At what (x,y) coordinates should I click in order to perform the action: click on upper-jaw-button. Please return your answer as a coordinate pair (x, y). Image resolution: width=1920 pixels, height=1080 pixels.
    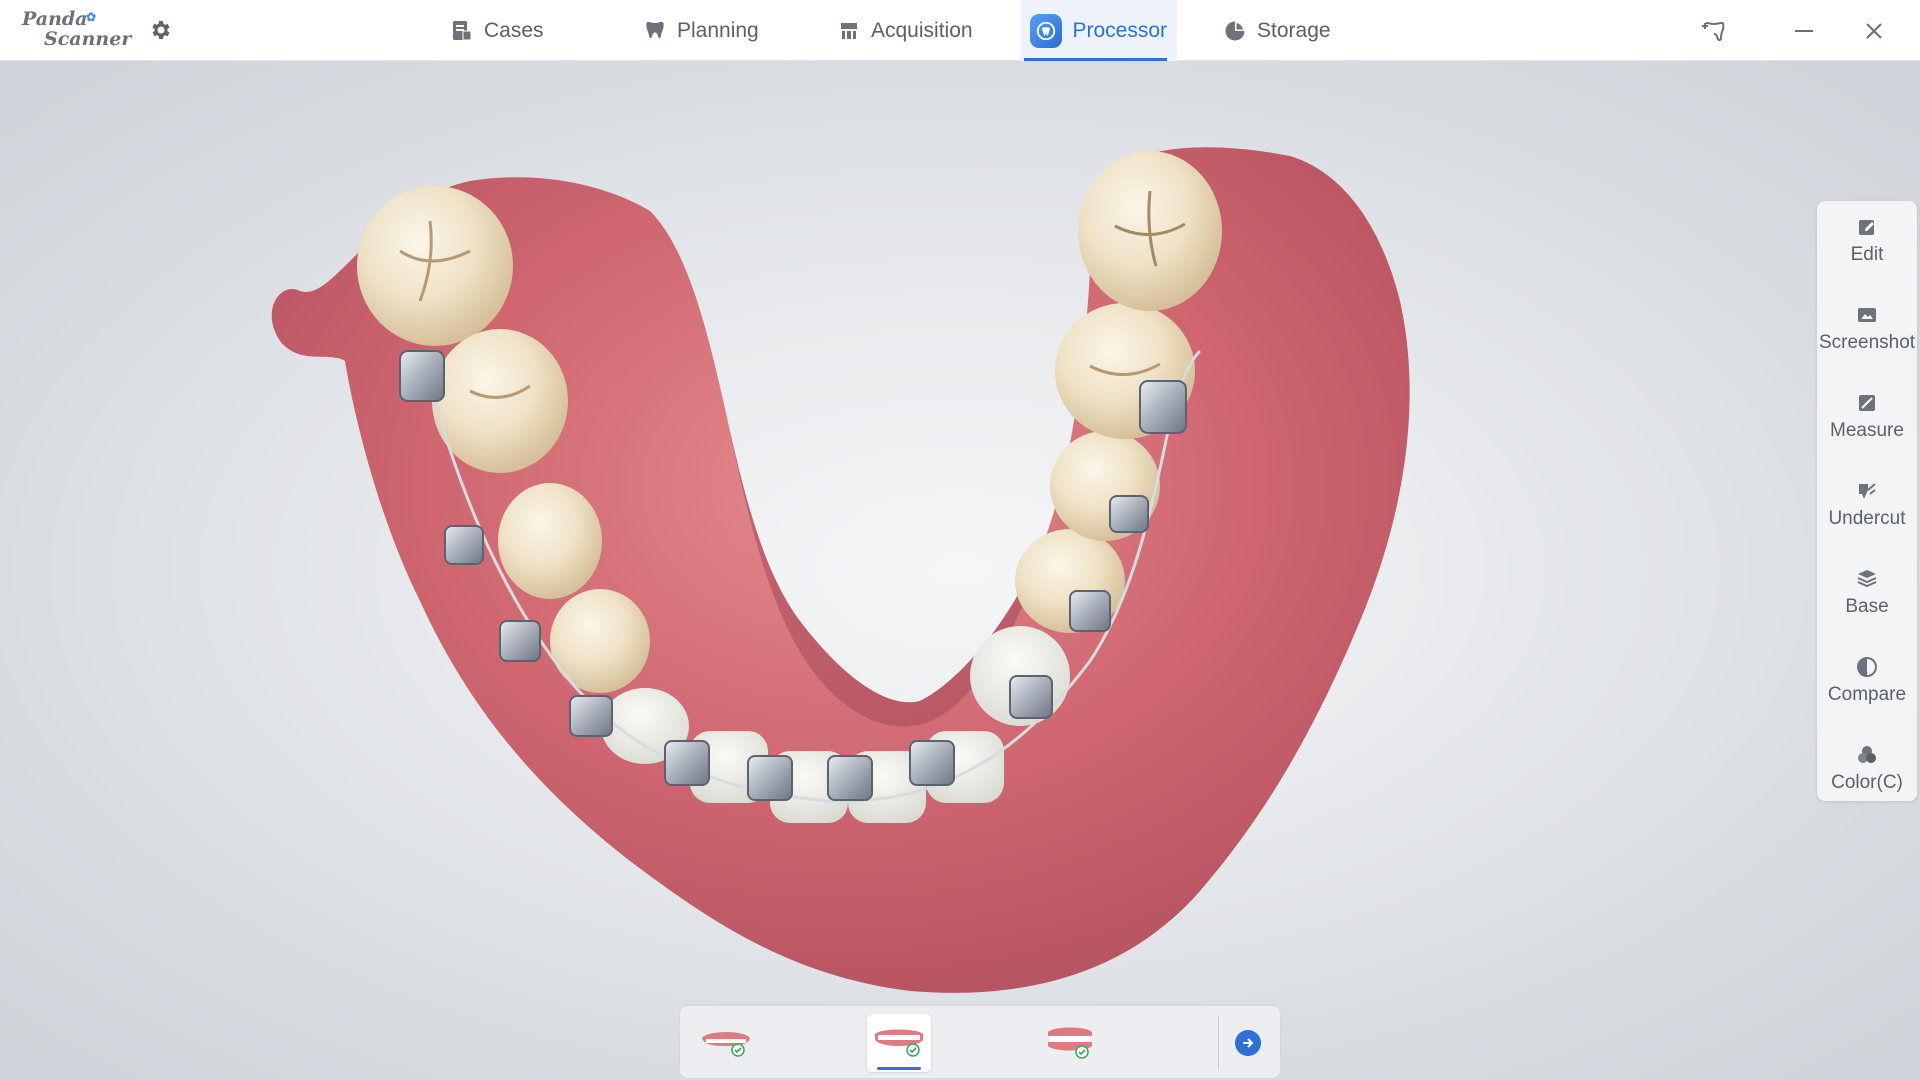
    Looking at the image, I should click on (726, 1043).